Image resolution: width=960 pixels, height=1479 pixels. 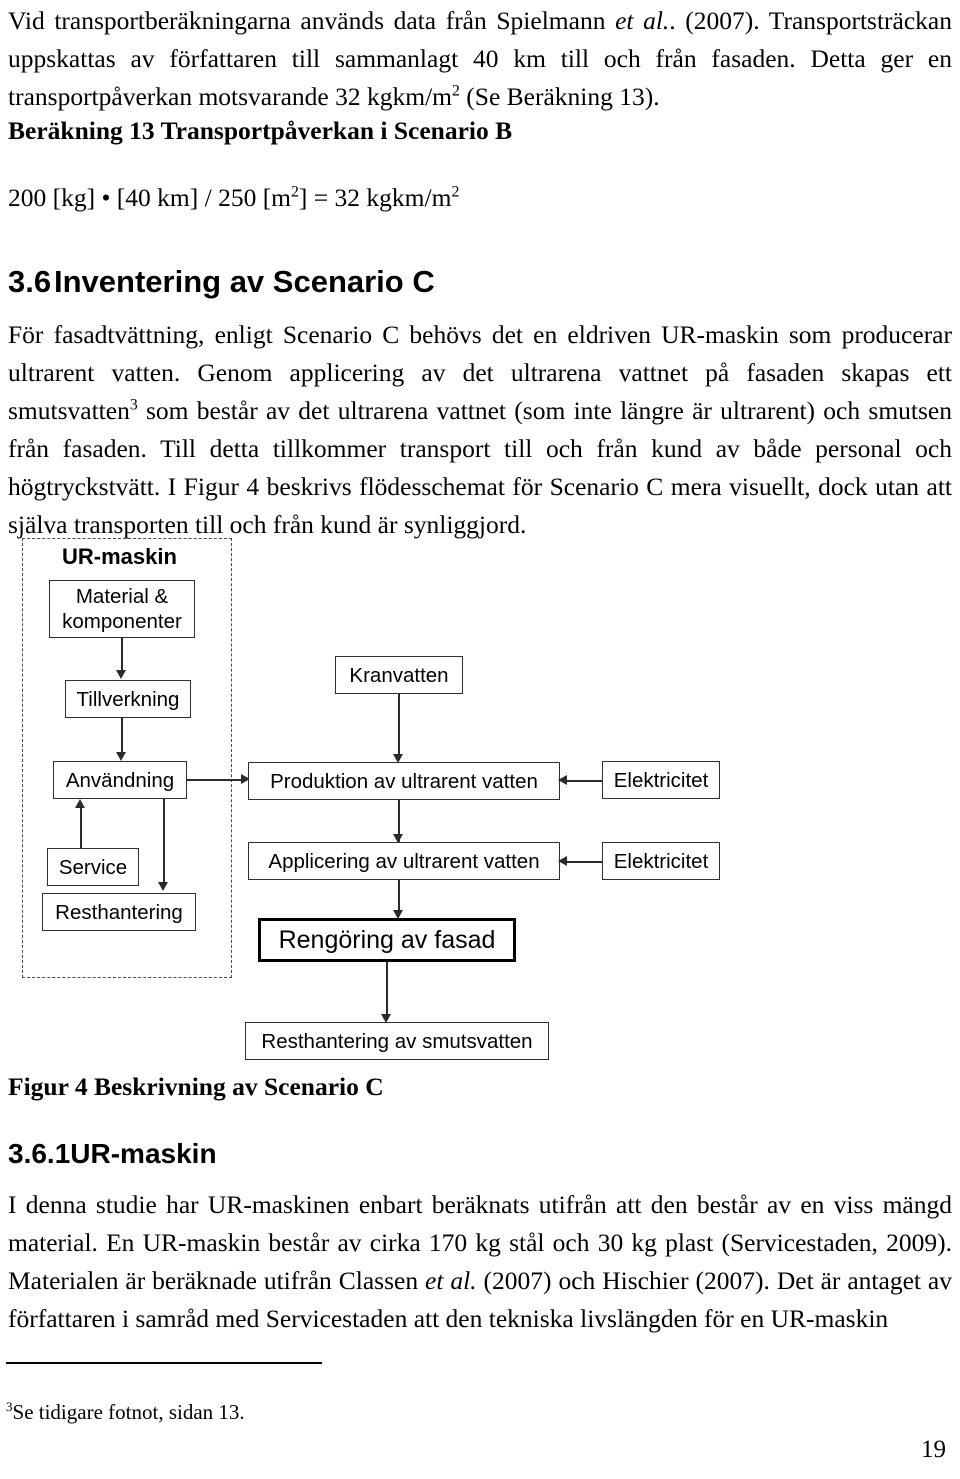 I want to click on node-material-komponenter: Material & komponenter, so click(x=122, y=609).